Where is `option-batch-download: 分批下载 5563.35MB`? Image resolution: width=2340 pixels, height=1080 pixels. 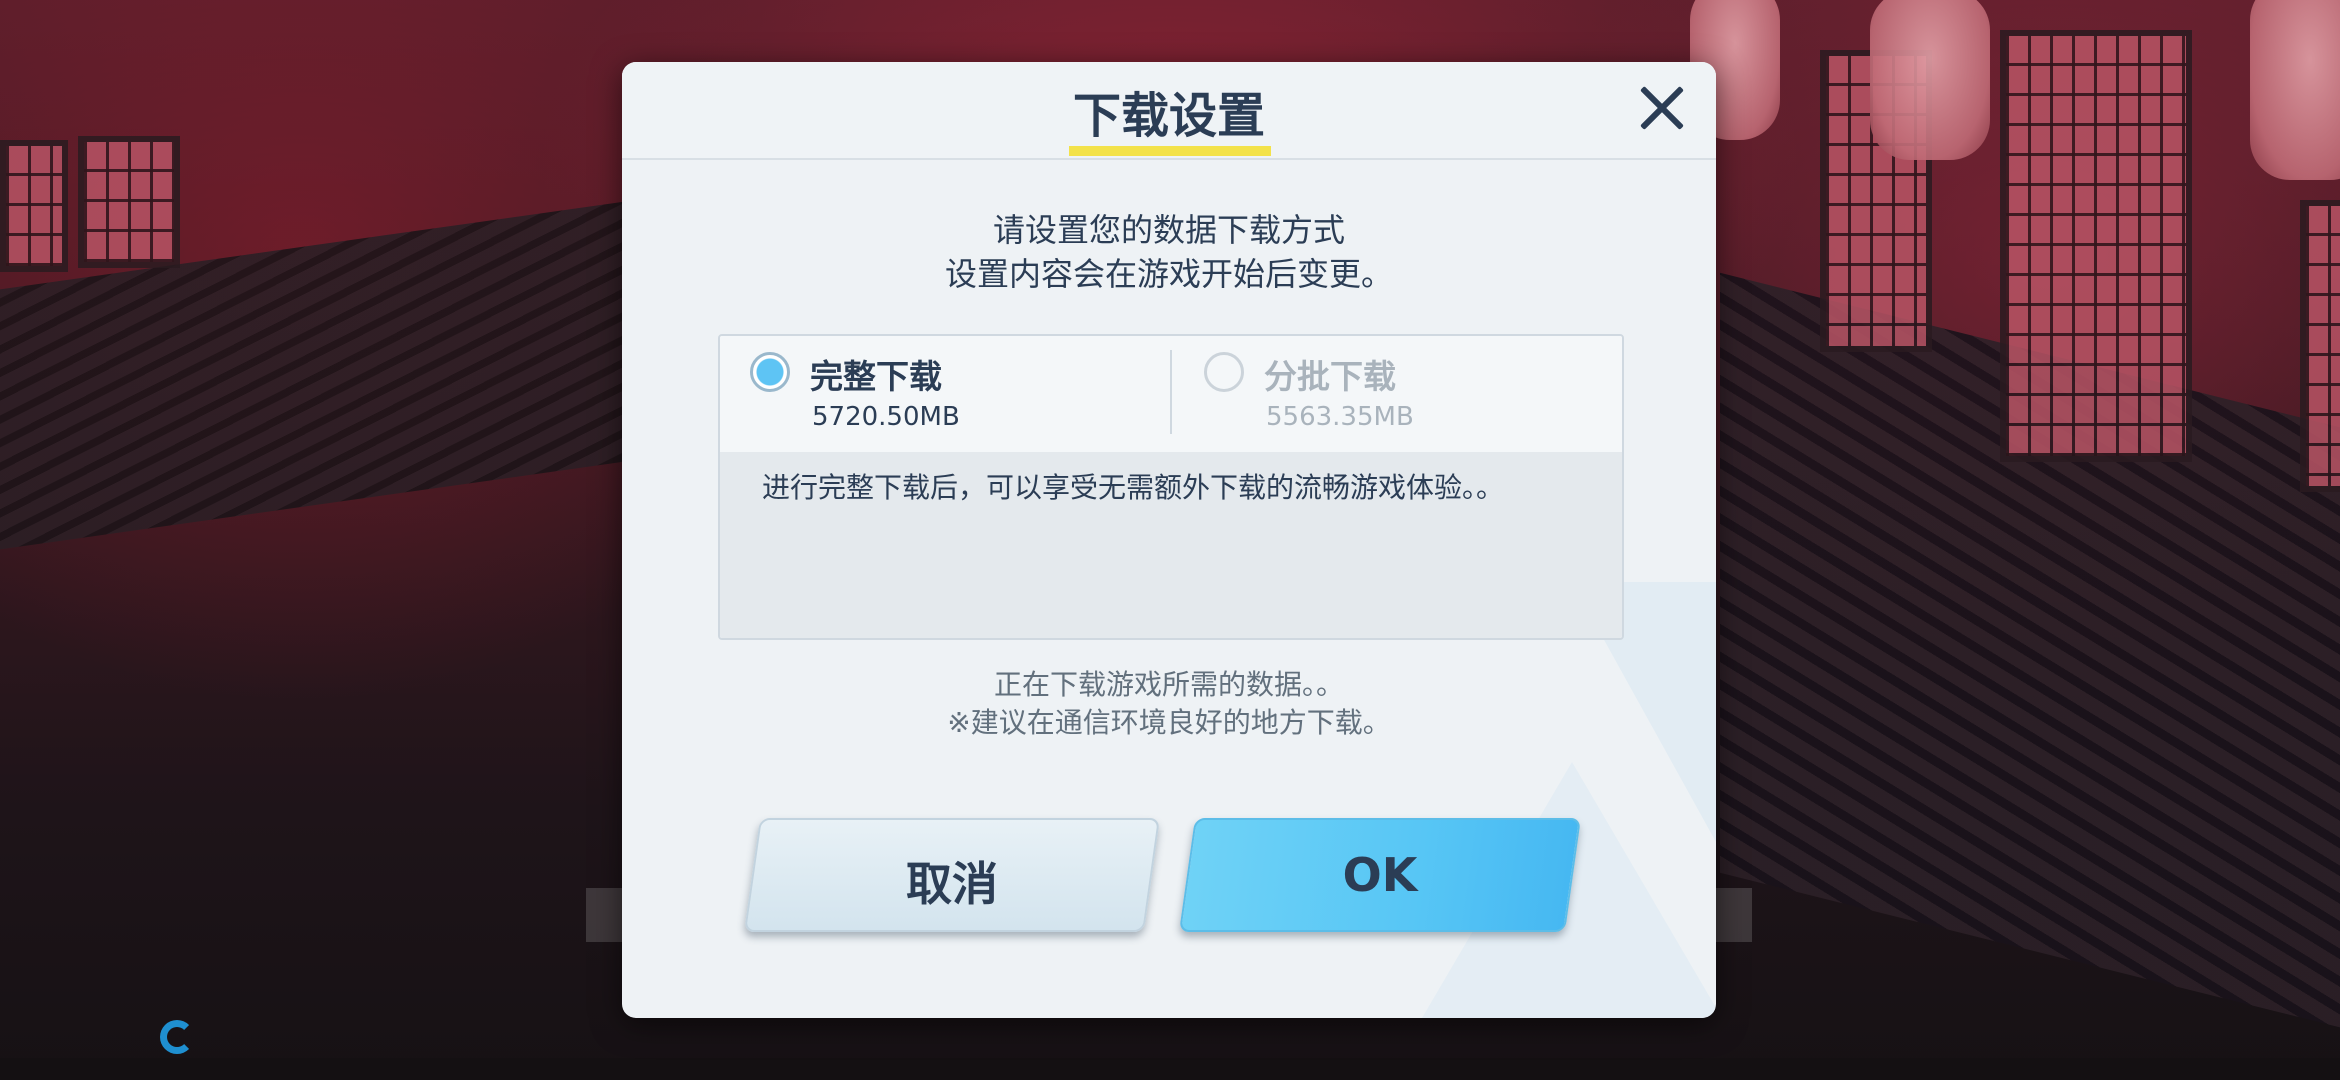 option-batch-download: 分批下载 5563.35MB is located at coordinates (1394, 394).